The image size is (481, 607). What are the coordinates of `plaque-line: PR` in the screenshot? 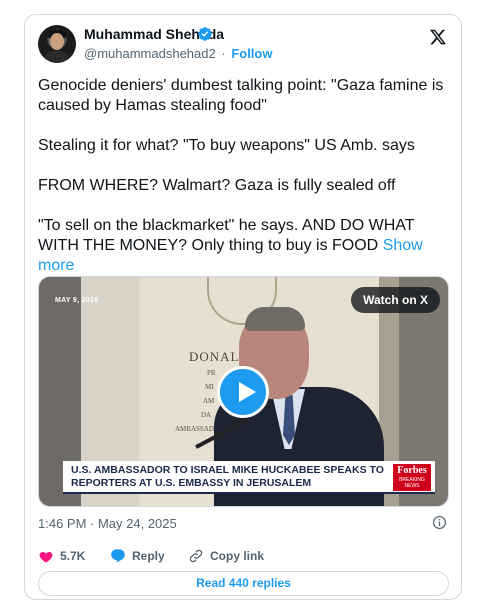 It's located at (211, 373).